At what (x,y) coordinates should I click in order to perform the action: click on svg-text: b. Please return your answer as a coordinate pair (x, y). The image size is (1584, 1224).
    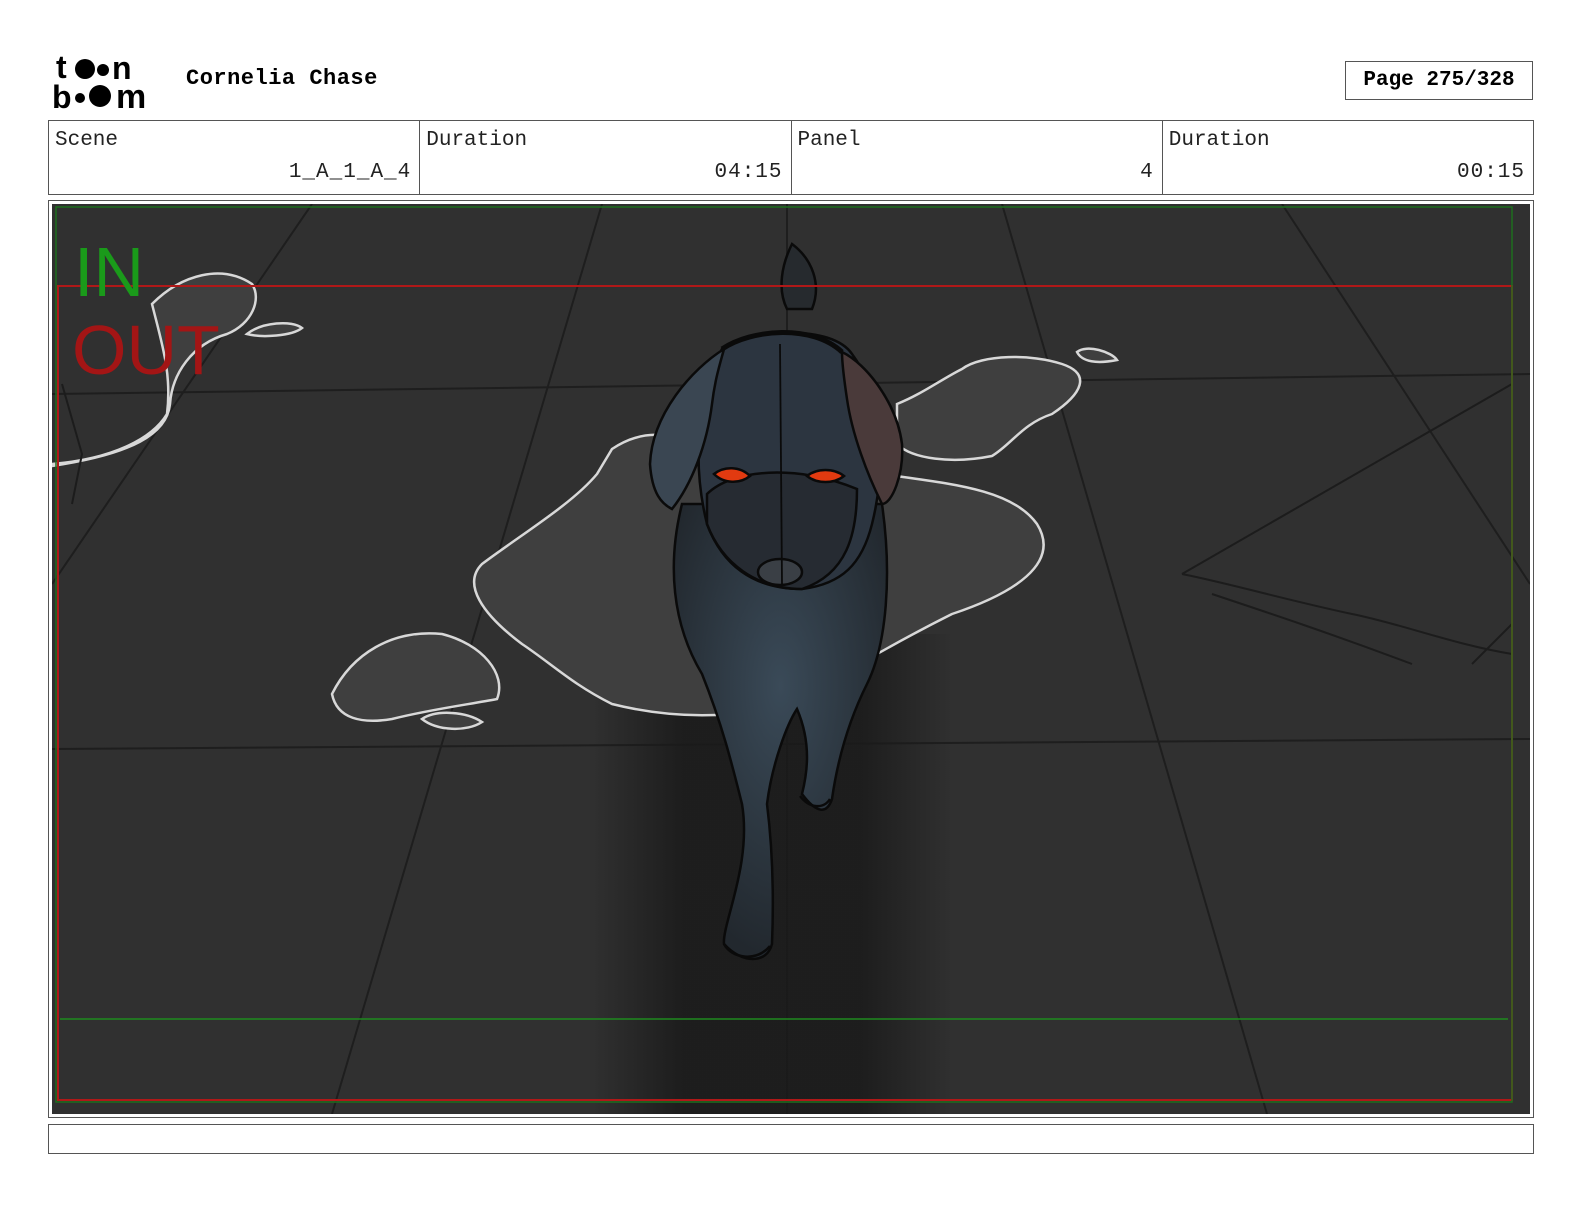
    Looking at the image, I should click on (62, 95).